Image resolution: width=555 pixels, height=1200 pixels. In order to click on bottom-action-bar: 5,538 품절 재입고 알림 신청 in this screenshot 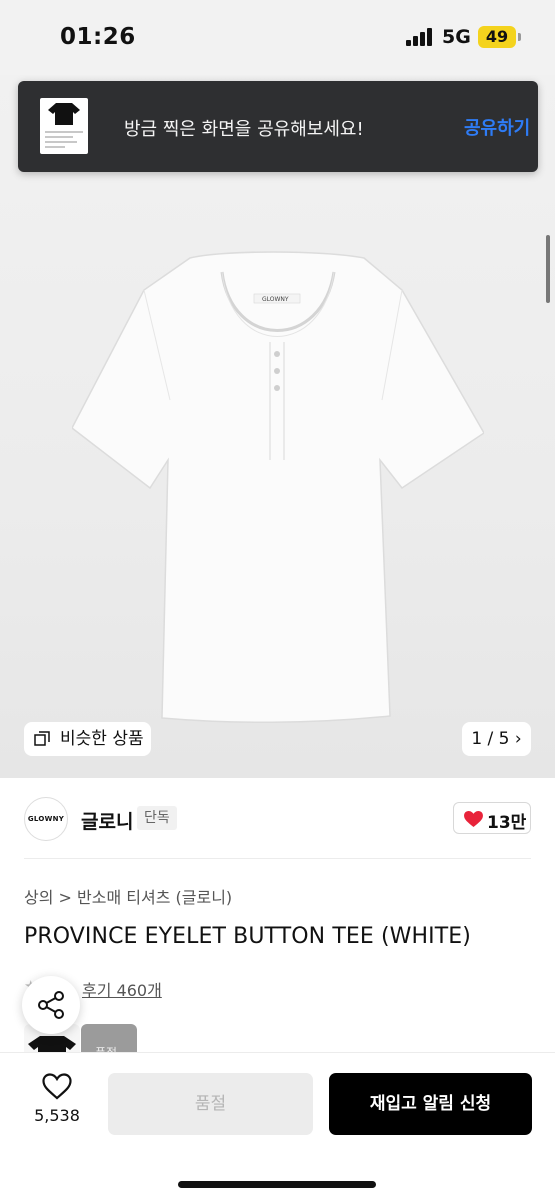, I will do `click(277, 1126)`.